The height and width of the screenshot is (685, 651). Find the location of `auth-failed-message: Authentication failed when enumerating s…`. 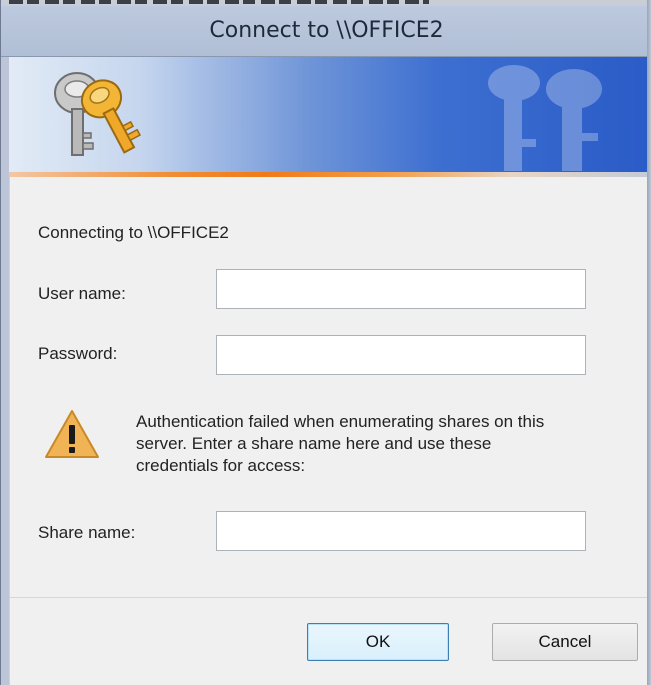

auth-failed-message: Authentication failed when enumerating s… is located at coordinates (340, 443).